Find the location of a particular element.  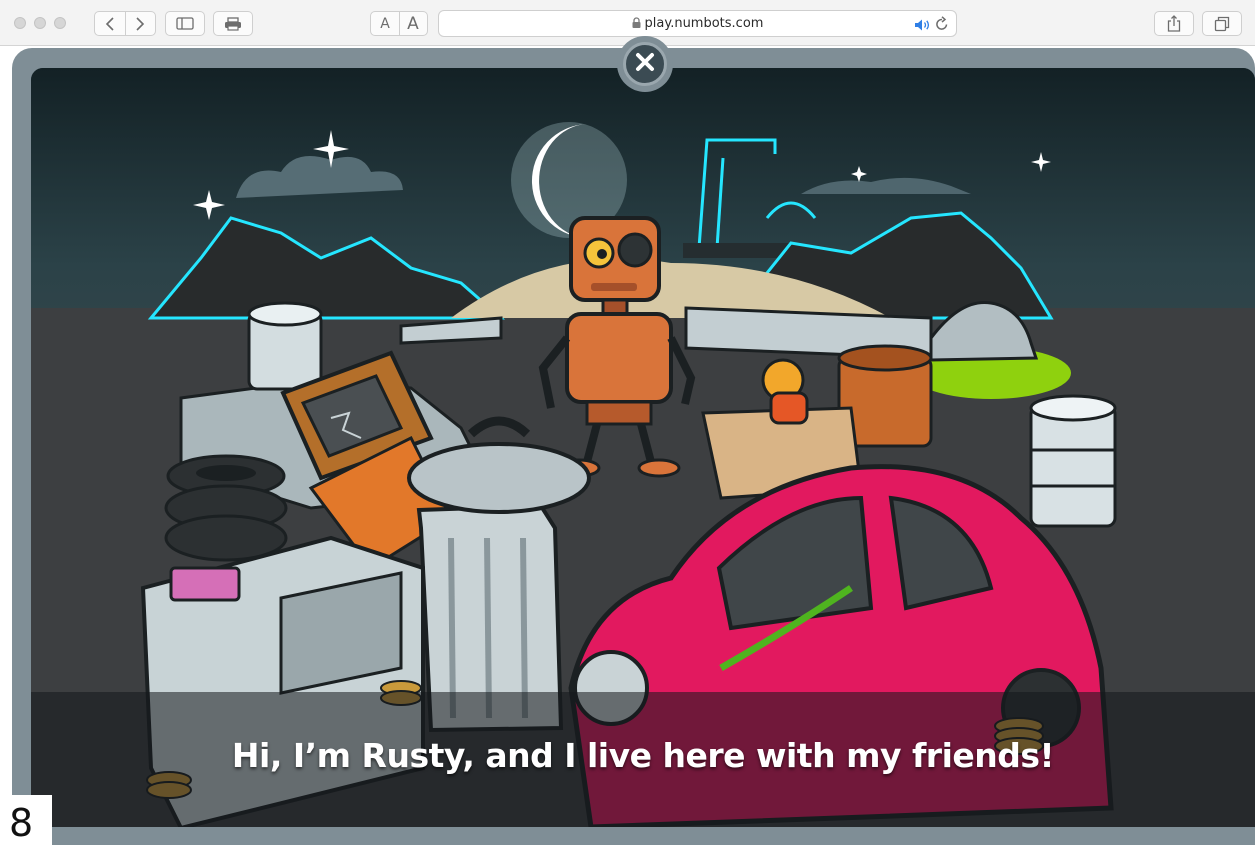

close-button is located at coordinates (645, 64).